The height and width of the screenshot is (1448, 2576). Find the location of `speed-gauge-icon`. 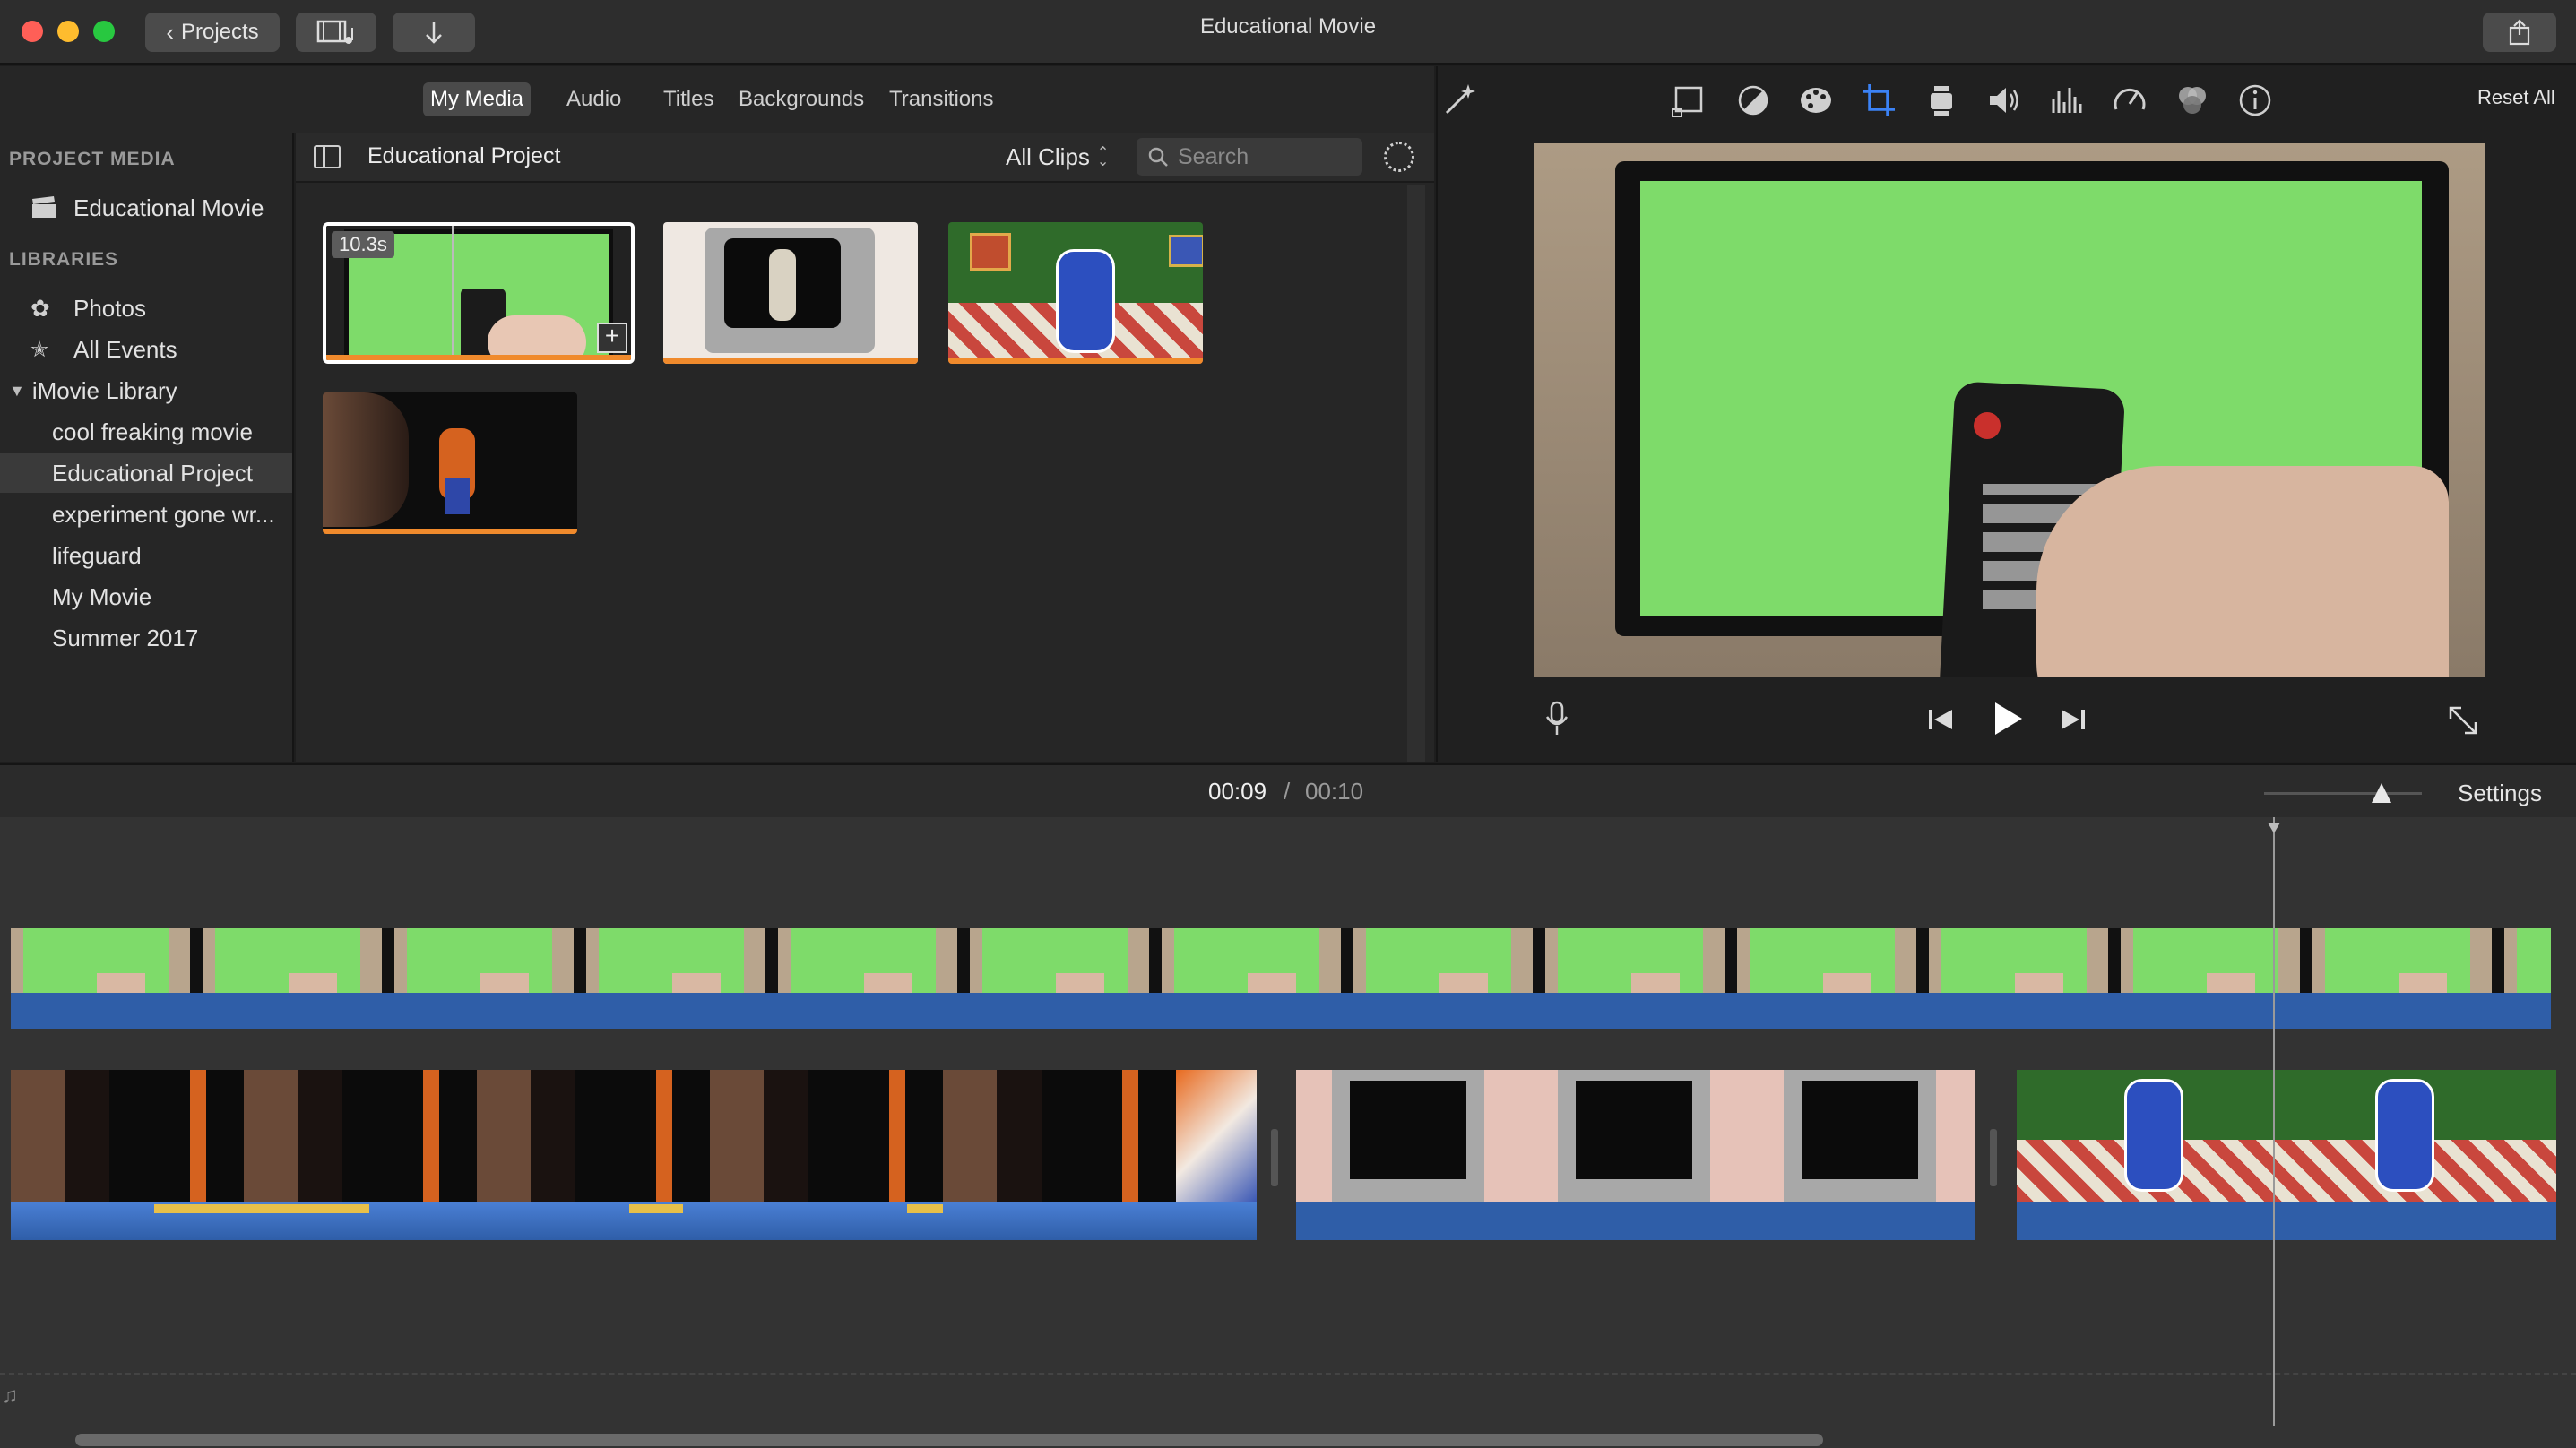

speed-gauge-icon is located at coordinates (2130, 100).